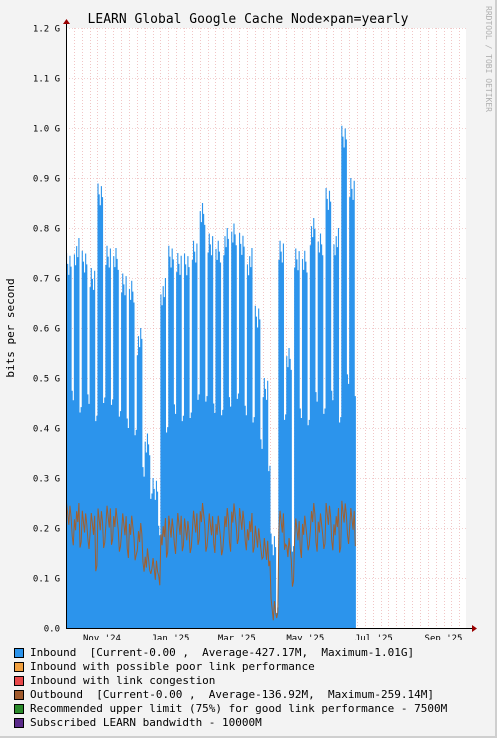 This screenshot has height=738, width=497. Describe the element at coordinates (19, 667) in the screenshot. I see `inbound-poor-swatch` at that location.